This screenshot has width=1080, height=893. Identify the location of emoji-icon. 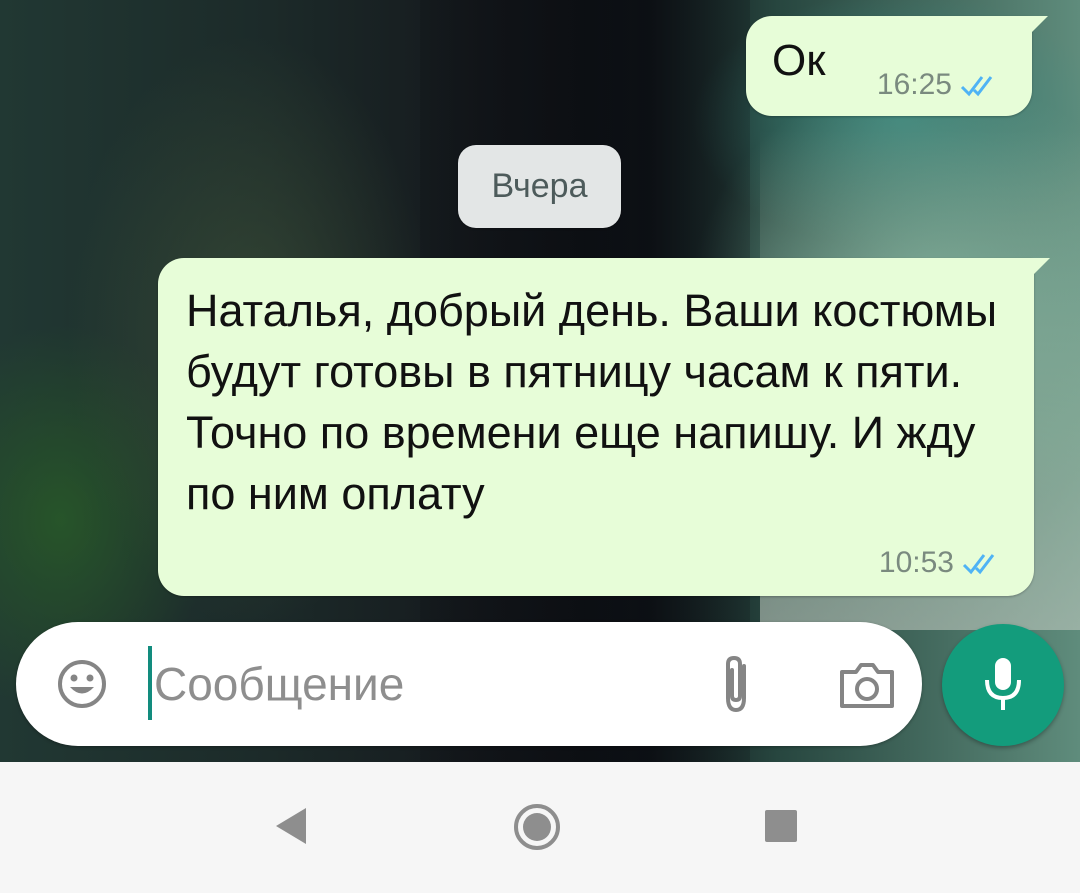
(82, 684).